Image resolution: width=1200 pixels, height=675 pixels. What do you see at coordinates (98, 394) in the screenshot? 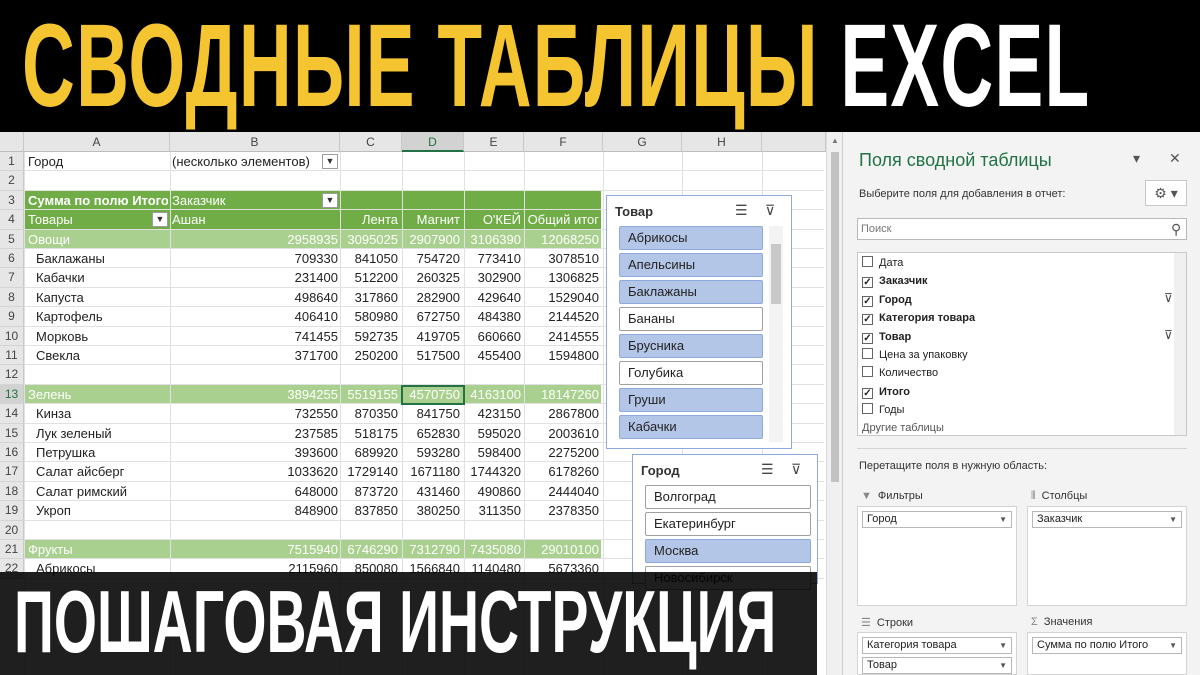
I see `group-name: Зелень` at bounding box center [98, 394].